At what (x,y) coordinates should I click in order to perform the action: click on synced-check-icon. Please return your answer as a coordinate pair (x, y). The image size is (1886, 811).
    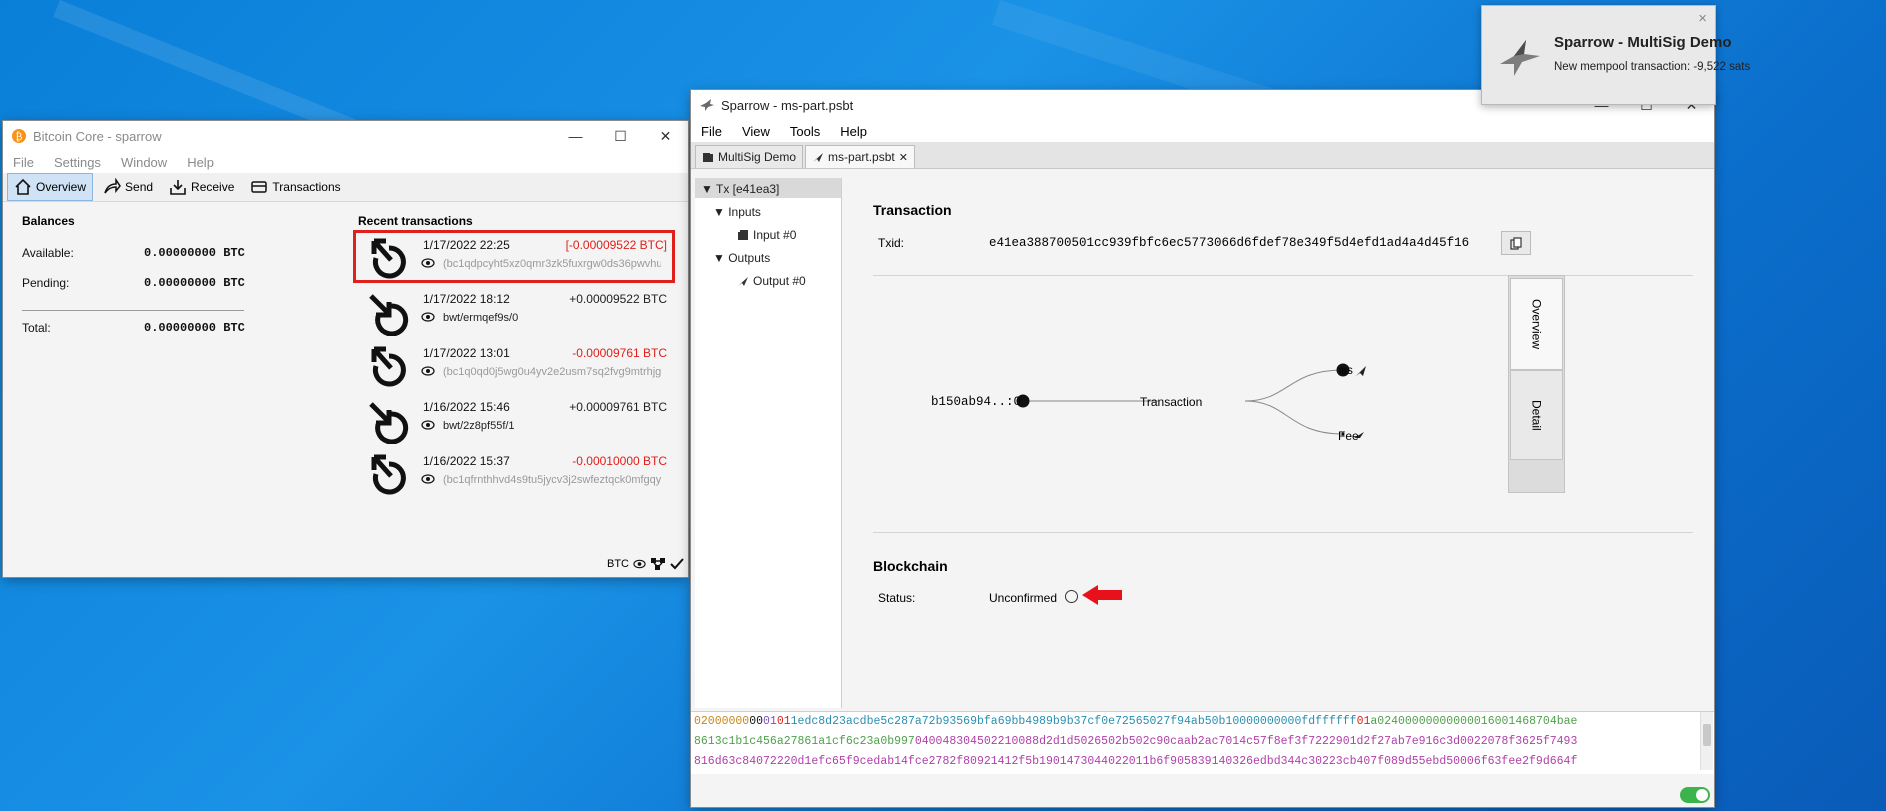
    Looking at the image, I should click on (677, 564).